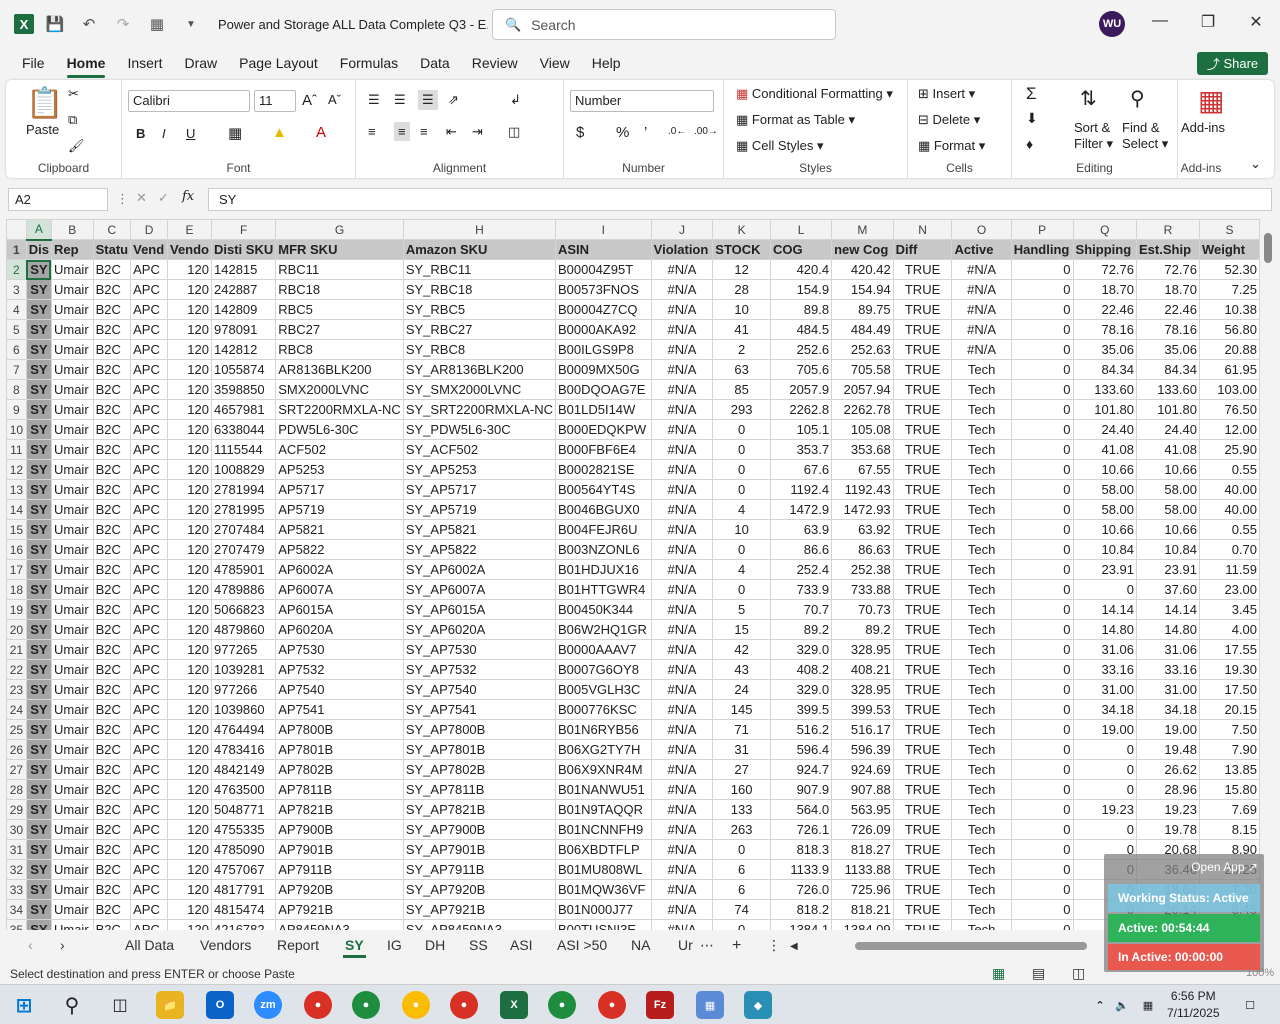 The width and height of the screenshot is (1280, 1024). What do you see at coordinates (1038, 973) in the screenshot?
I see `page-layout-view-icon: ▤` at bounding box center [1038, 973].